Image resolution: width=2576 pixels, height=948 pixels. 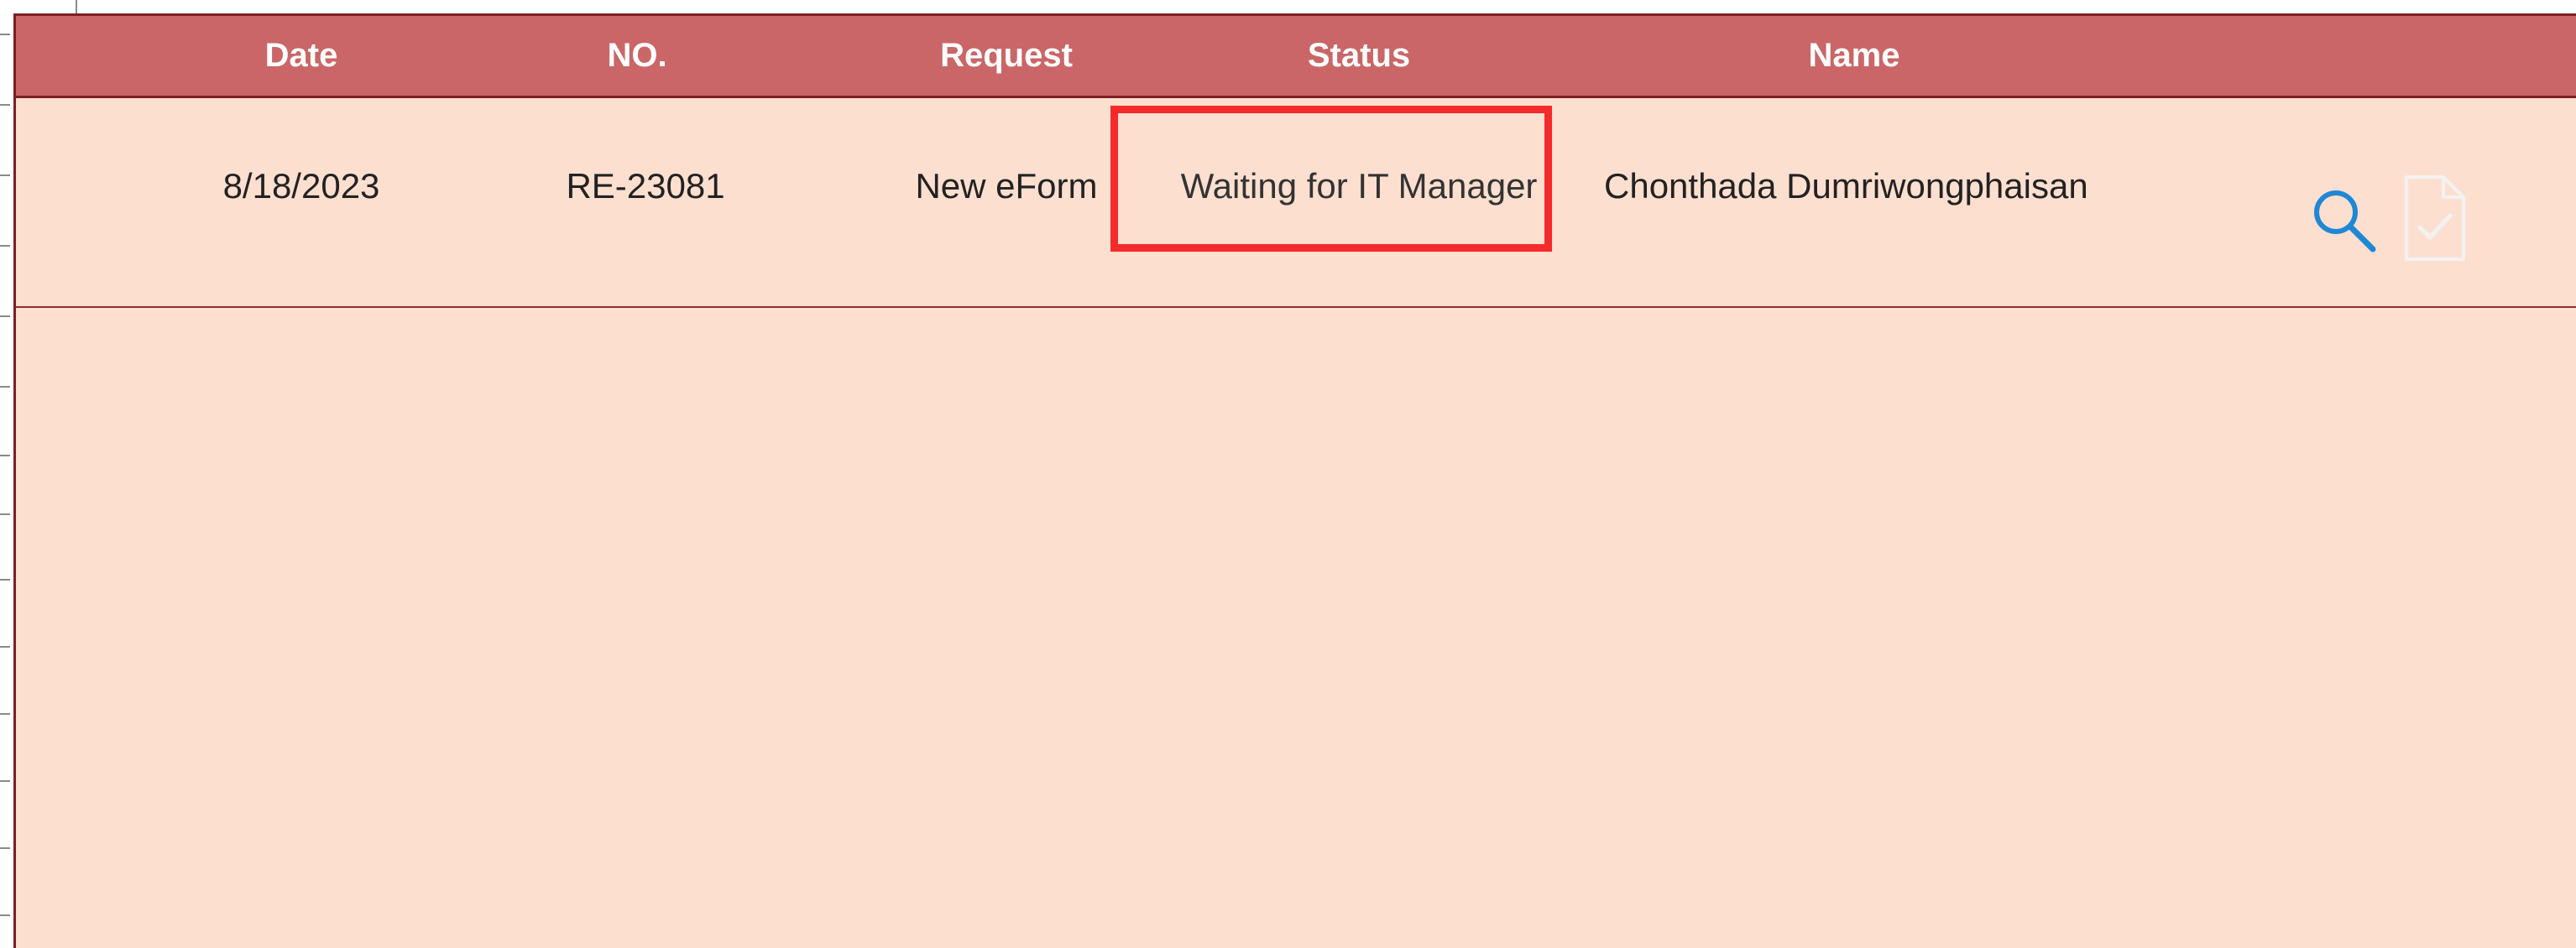 I want to click on search-icon, so click(x=2346, y=223).